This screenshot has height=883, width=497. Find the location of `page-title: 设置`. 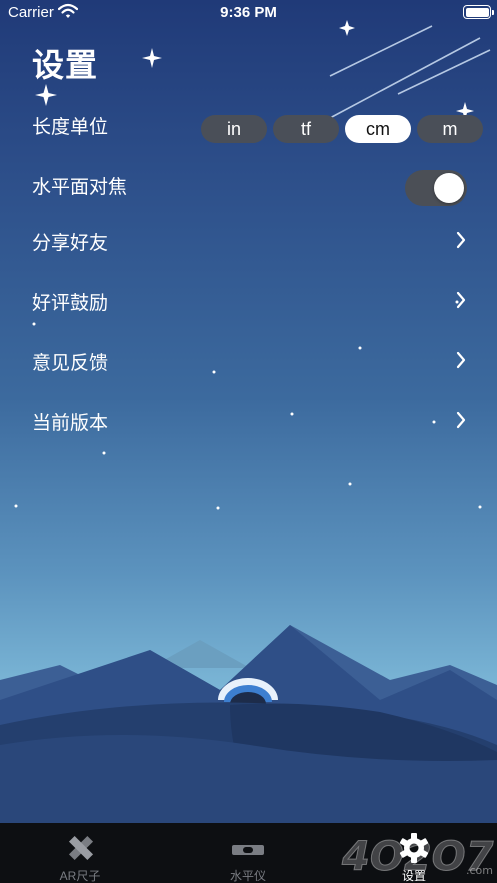

page-title: 设置 is located at coordinates (65, 65).